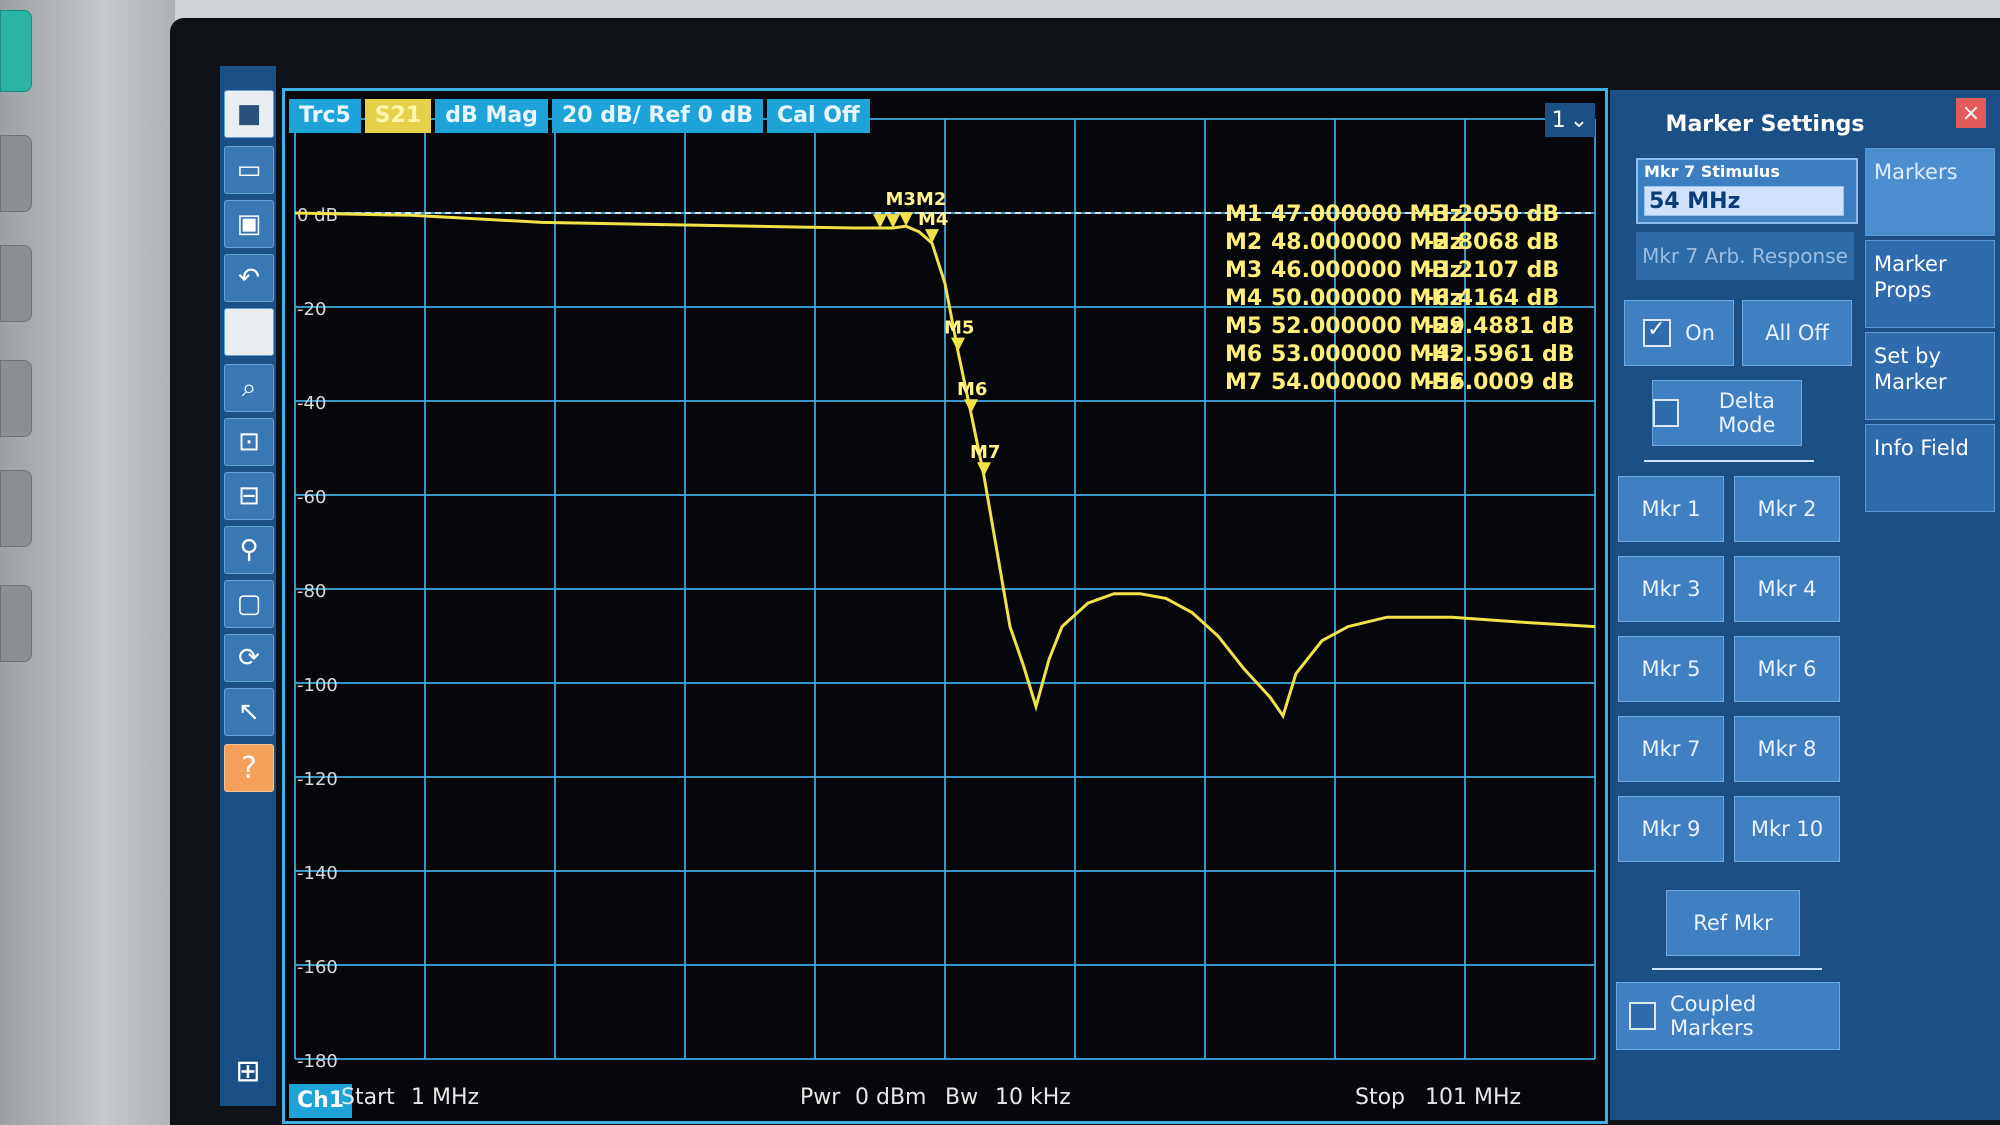 The image size is (2000, 1125). What do you see at coordinates (317, 1061) in the screenshot?
I see `y-tick-label: -180` at bounding box center [317, 1061].